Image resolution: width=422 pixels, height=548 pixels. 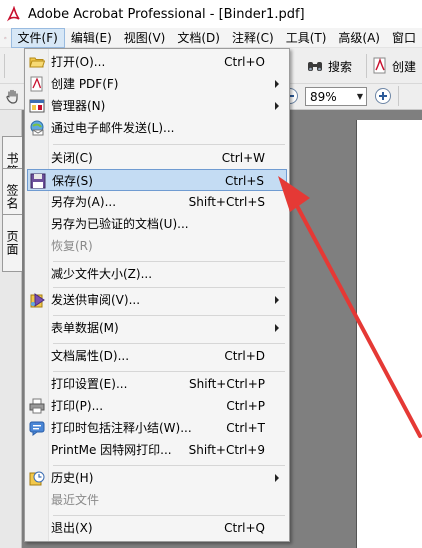 What do you see at coordinates (37, 406) in the screenshot?
I see `printer-icon` at bounding box center [37, 406].